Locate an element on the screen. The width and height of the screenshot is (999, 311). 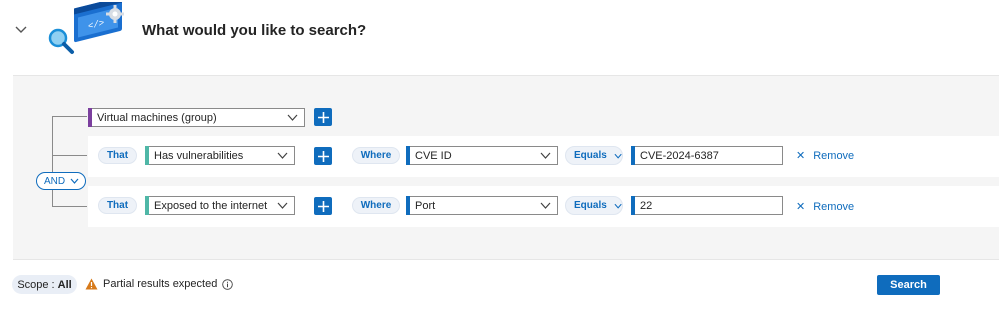
scope-value: All is located at coordinates (64, 284).